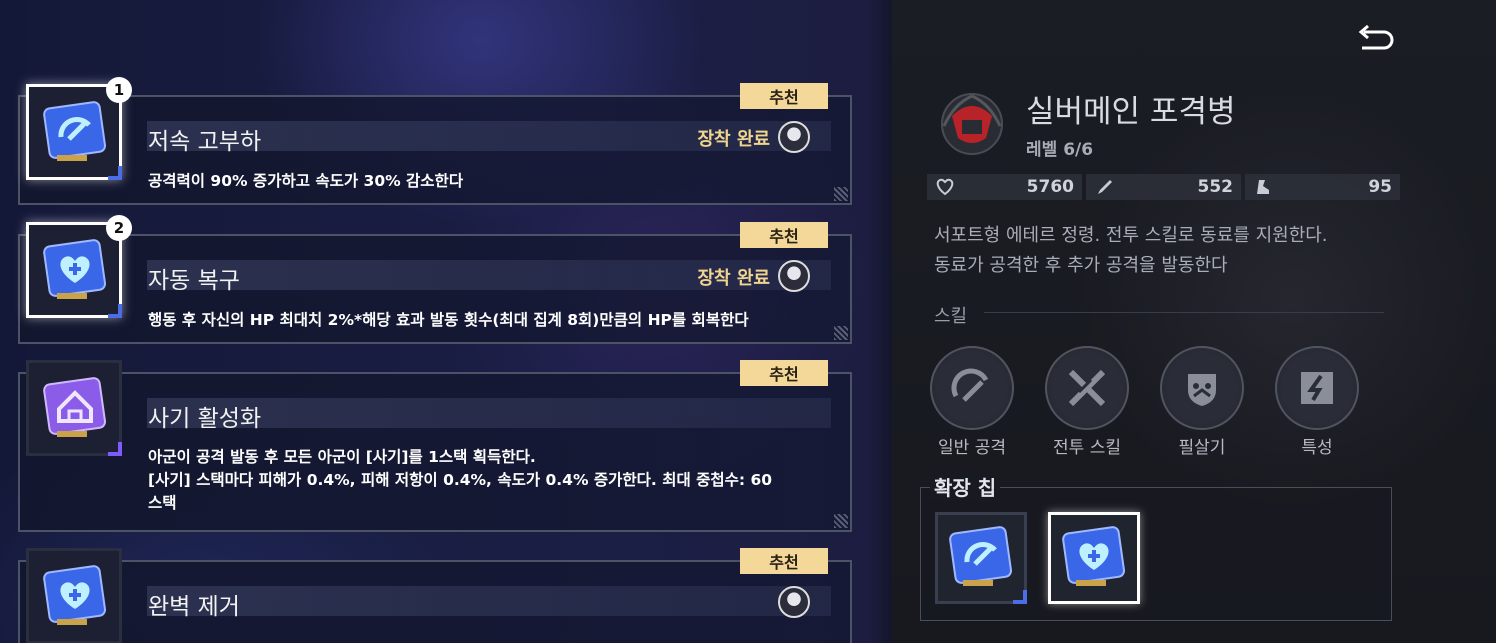 Image resolution: width=1496 pixels, height=643 pixels. I want to click on stat-attack-value: 552, so click(1215, 187).